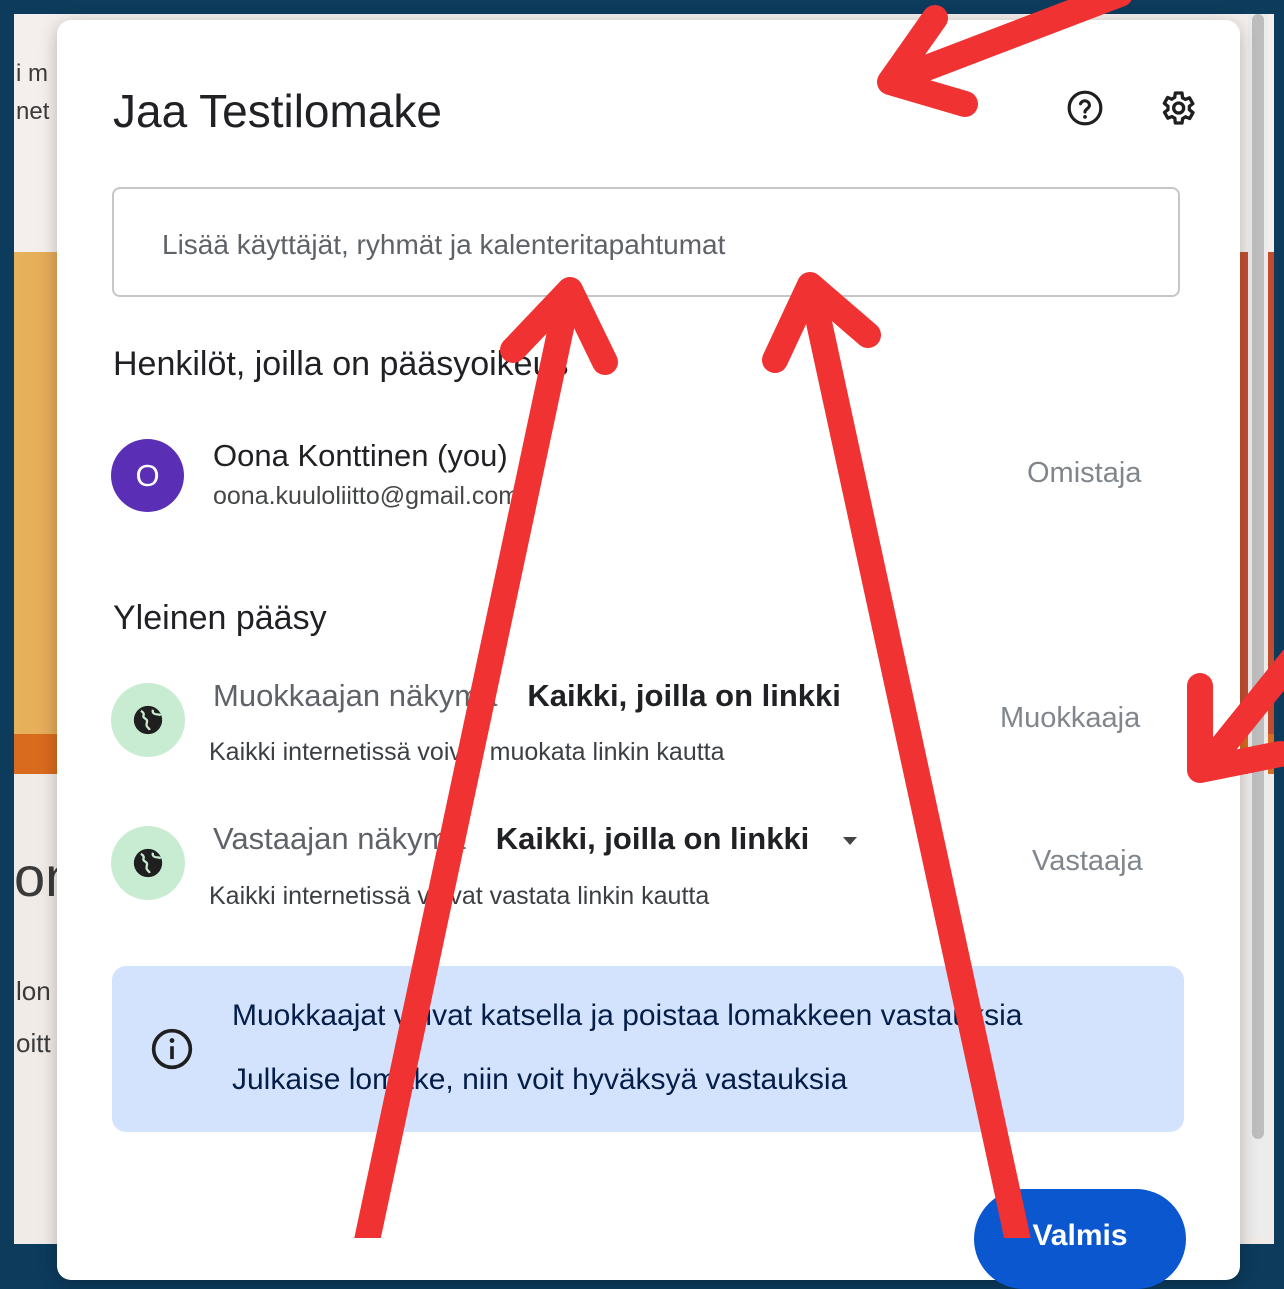  I want to click on background-text-fragment: i m, so click(32, 73).